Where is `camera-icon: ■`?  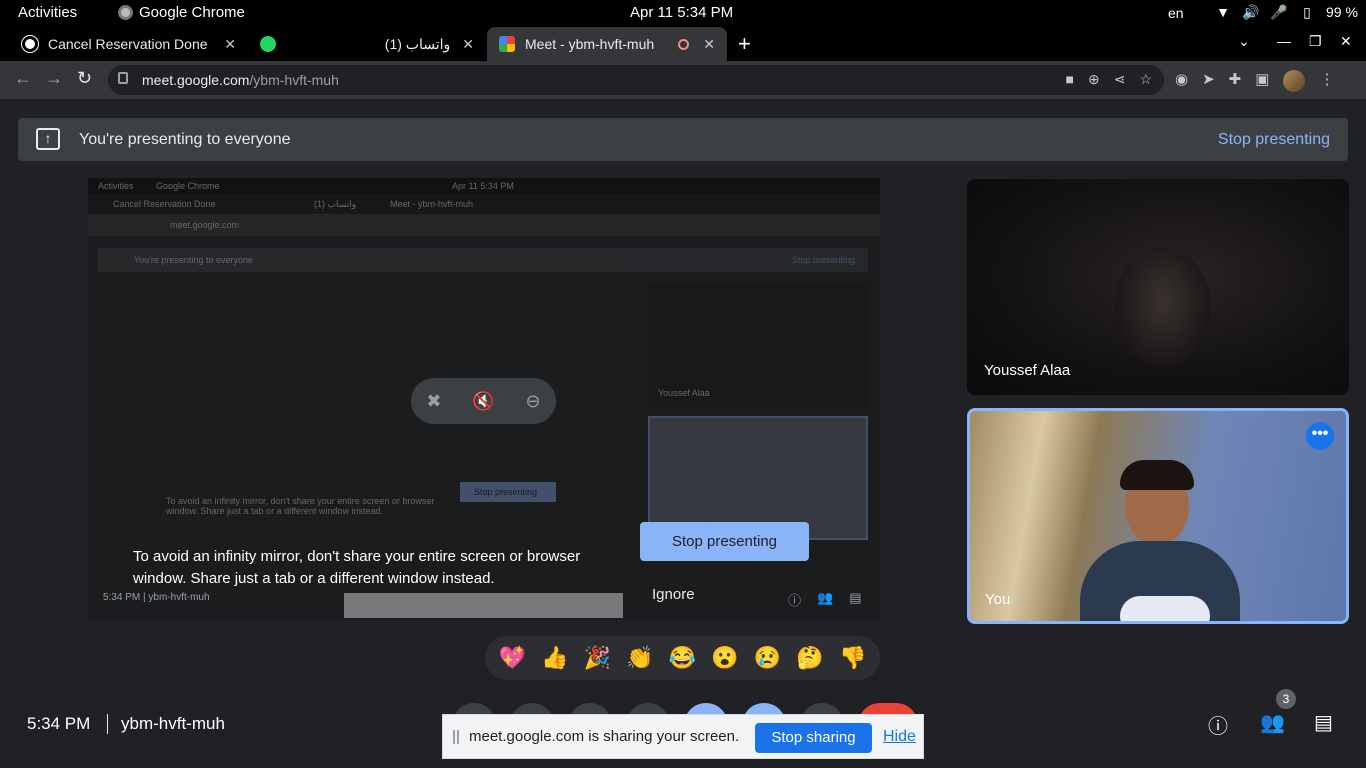 camera-icon: ■ is located at coordinates (1070, 79).